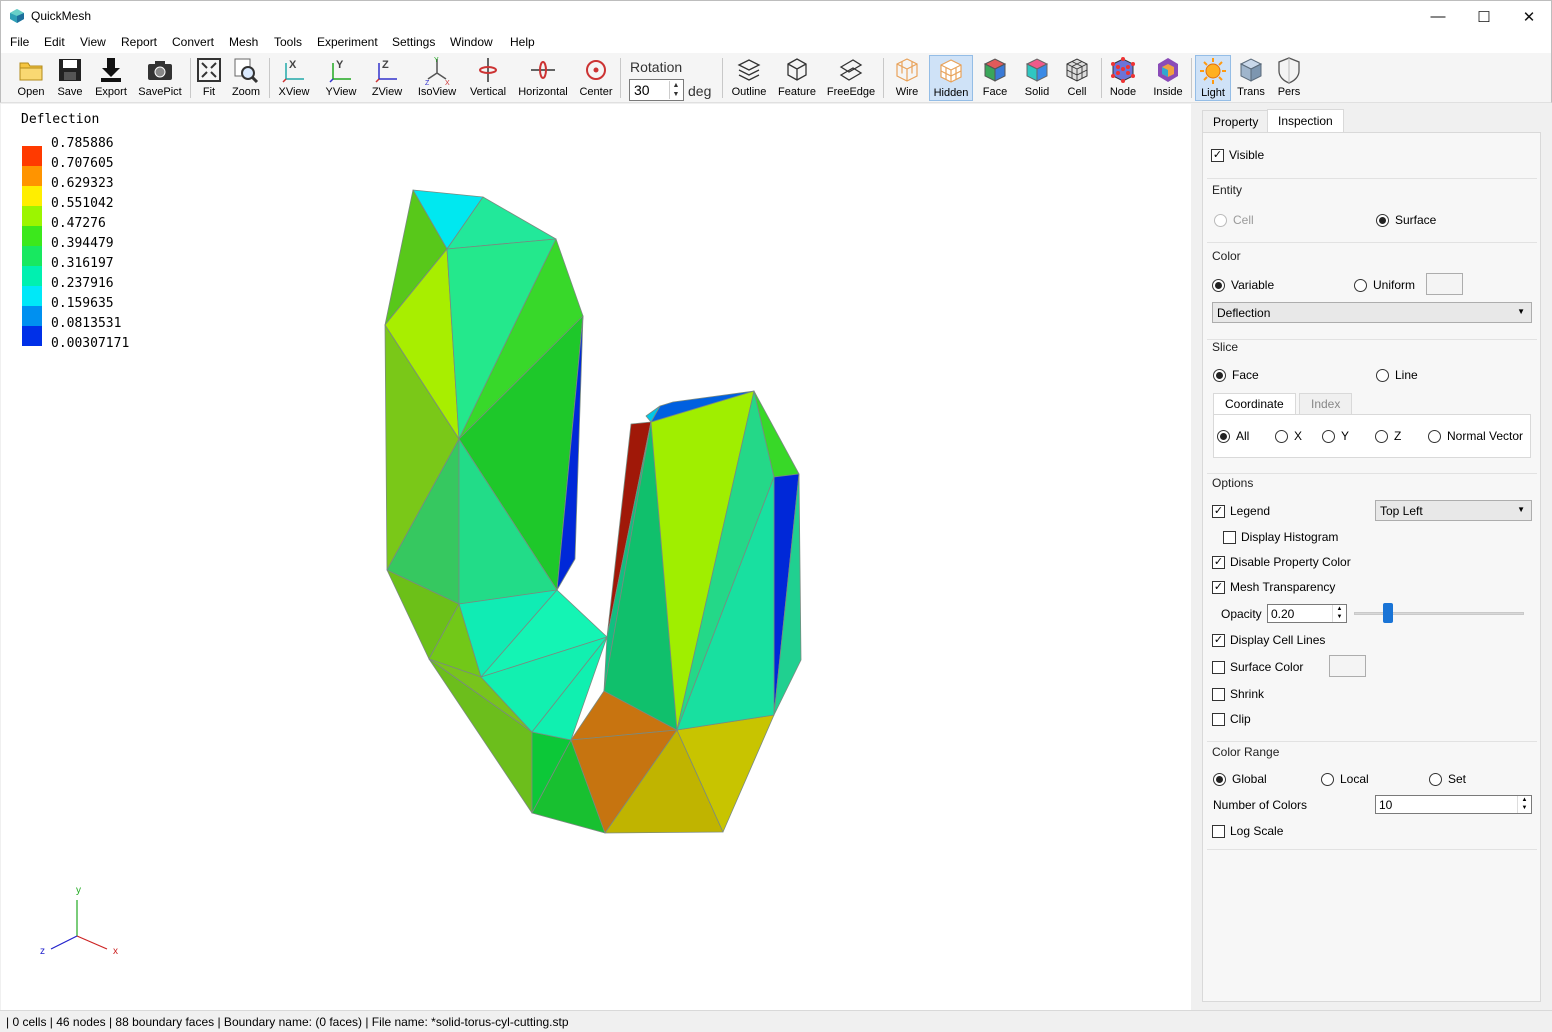 The height and width of the screenshot is (1032, 1552). What do you see at coordinates (522, 42) in the screenshot?
I see `menu-help: Help` at bounding box center [522, 42].